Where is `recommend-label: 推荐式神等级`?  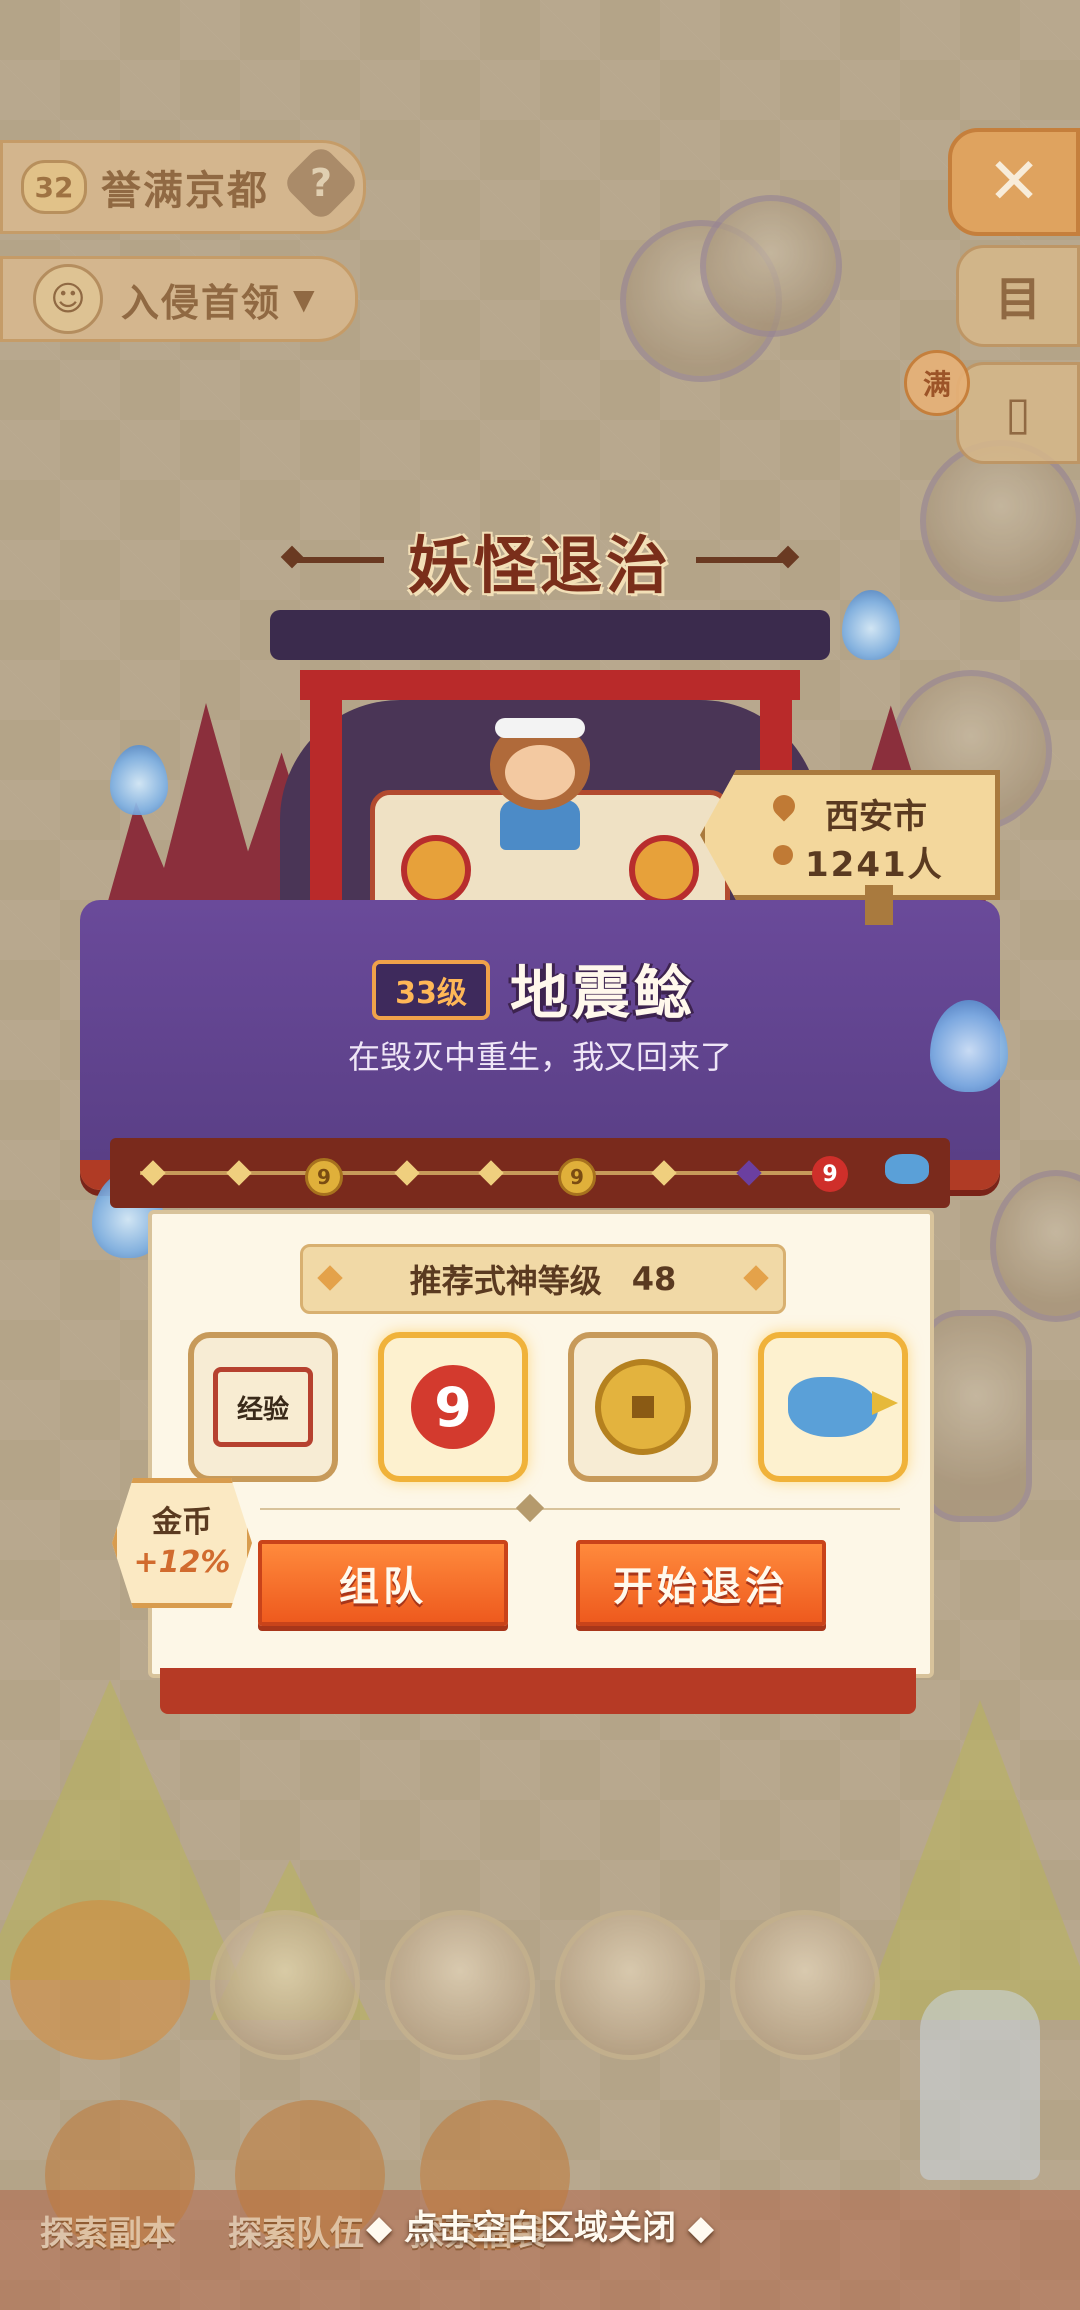
recommend-label: 推荐式神等级 is located at coordinates (505, 1281).